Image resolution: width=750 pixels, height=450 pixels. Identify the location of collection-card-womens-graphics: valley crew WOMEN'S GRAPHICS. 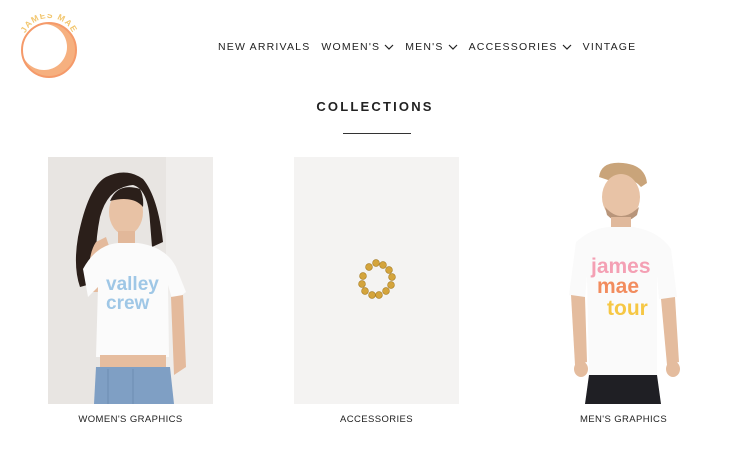
(130, 291).